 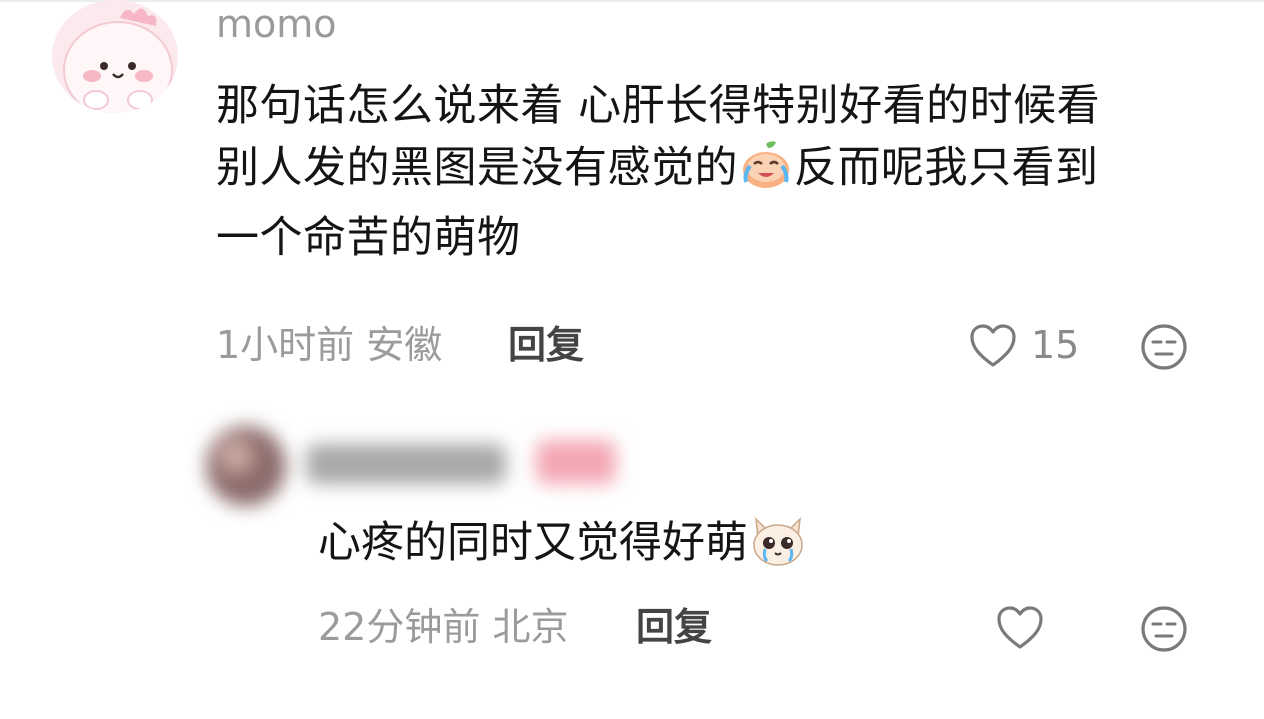 I want to click on comment-line-3: 一个命苦的萌物, so click(x=368, y=238).